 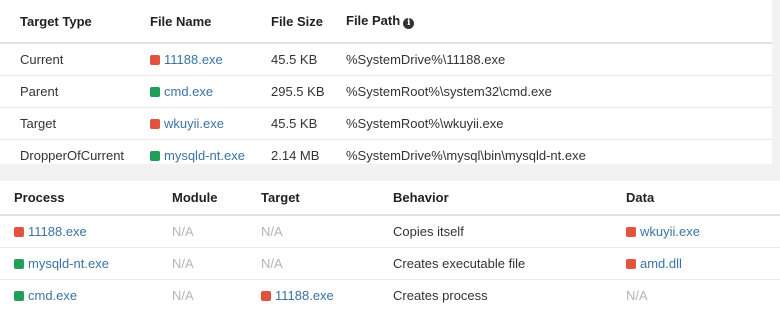 I want to click on data-cell: amd.dll, so click(x=703, y=263).